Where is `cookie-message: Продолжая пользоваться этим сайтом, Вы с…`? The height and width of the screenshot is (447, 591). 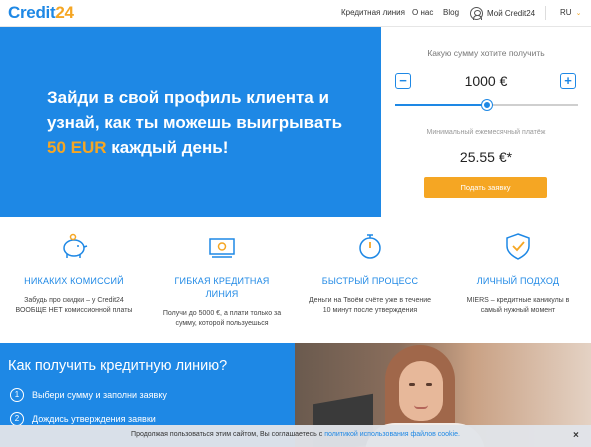
cookie-message: Продолжая пользоваться этим сайтом, Вы с… is located at coordinates (228, 434).